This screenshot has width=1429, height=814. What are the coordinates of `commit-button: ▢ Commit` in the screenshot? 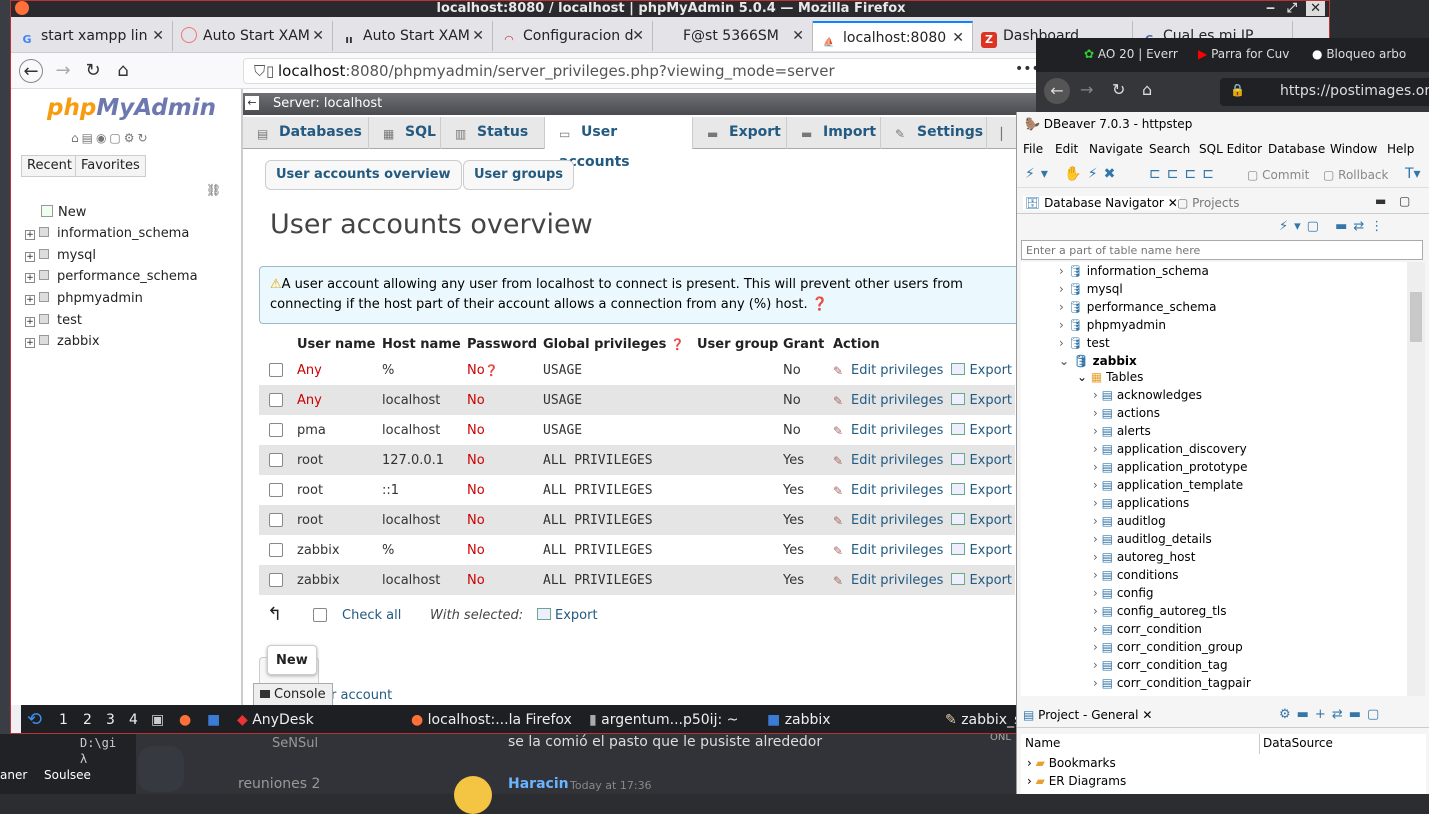 It's located at (1278, 175).